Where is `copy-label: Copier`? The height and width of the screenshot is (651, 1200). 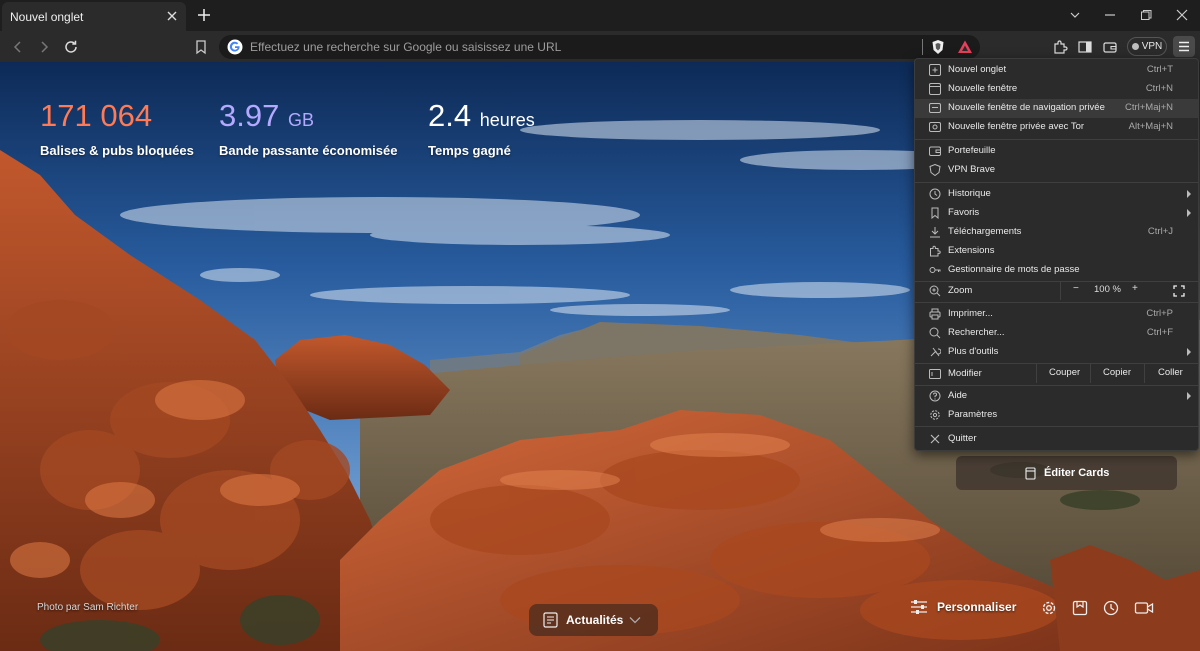
copy-label: Copier is located at coordinates (1117, 372).